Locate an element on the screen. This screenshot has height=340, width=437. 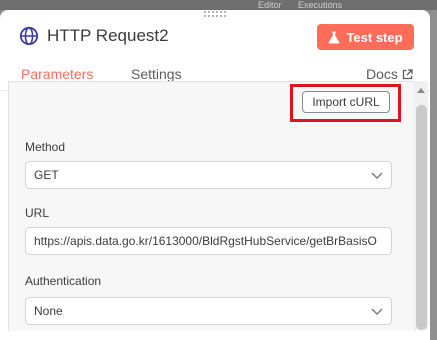
authentication-label: Authentication is located at coordinates (63, 281).